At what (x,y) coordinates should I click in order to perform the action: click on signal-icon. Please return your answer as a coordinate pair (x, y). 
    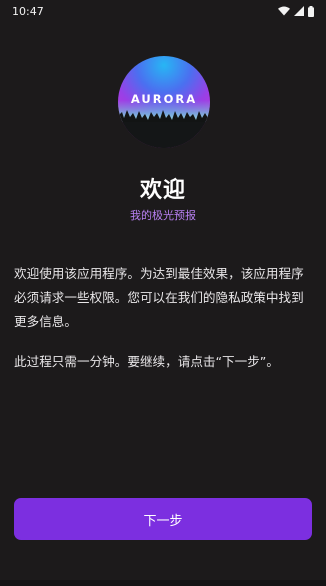
    Looking at the image, I should click on (299, 11).